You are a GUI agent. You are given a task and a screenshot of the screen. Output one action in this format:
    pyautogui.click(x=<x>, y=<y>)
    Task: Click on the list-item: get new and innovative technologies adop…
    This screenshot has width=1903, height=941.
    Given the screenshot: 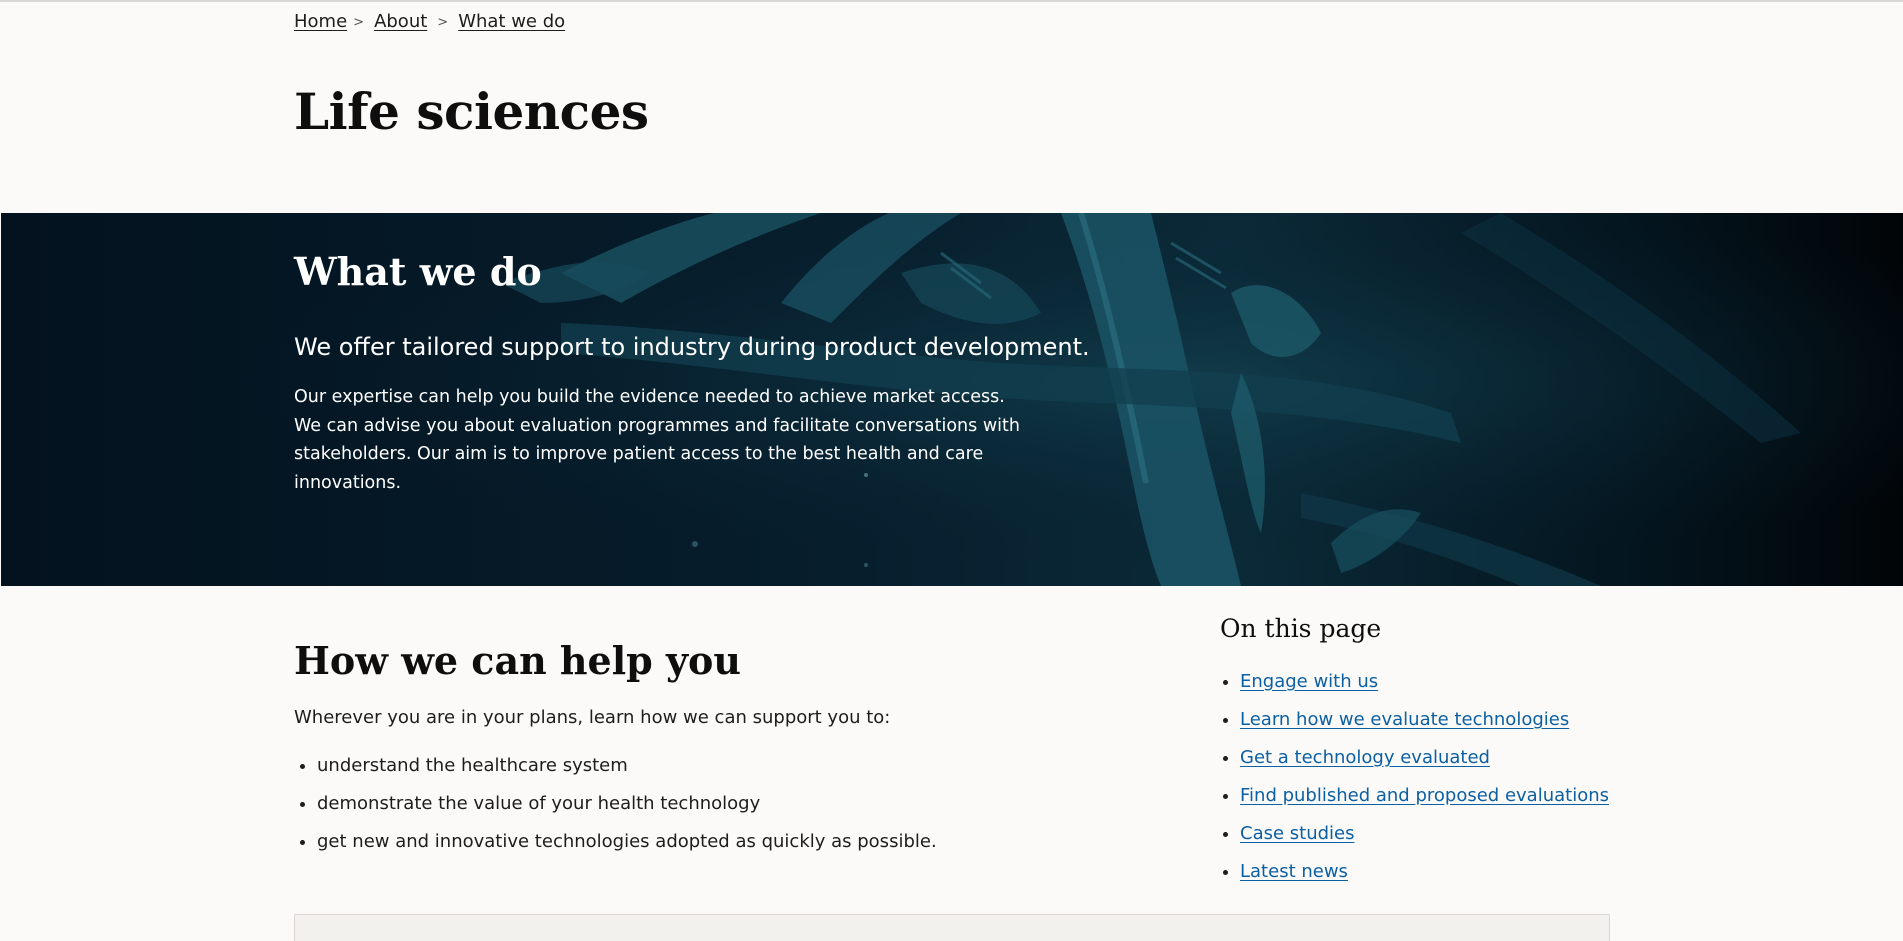 What is the action you would take?
    pyautogui.click(x=627, y=849)
    